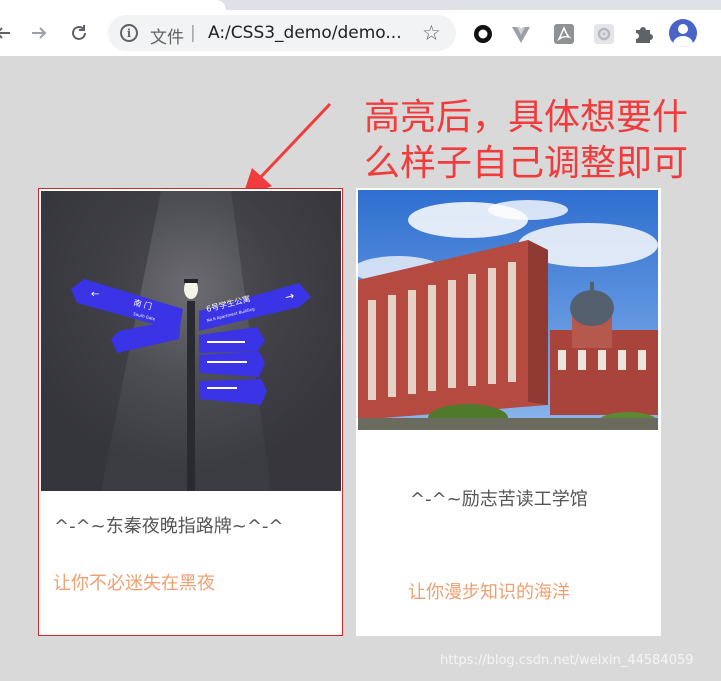 The width and height of the screenshot is (721, 681). Describe the element at coordinates (169, 526) in the screenshot. I see `card-title: ^-^~东秦夜晚指路牌~^-^` at that location.